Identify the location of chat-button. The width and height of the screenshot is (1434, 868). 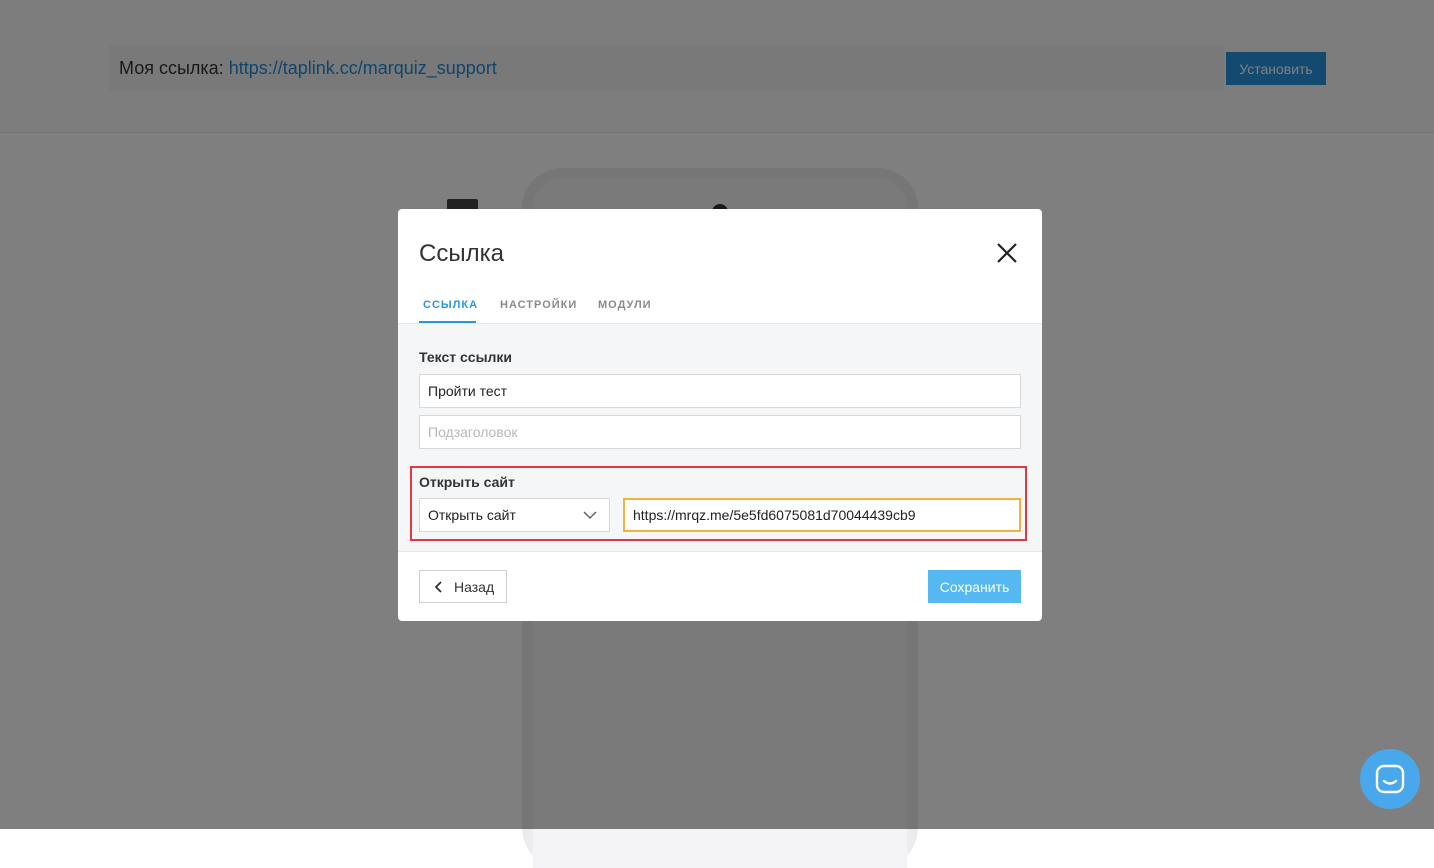
(1390, 779).